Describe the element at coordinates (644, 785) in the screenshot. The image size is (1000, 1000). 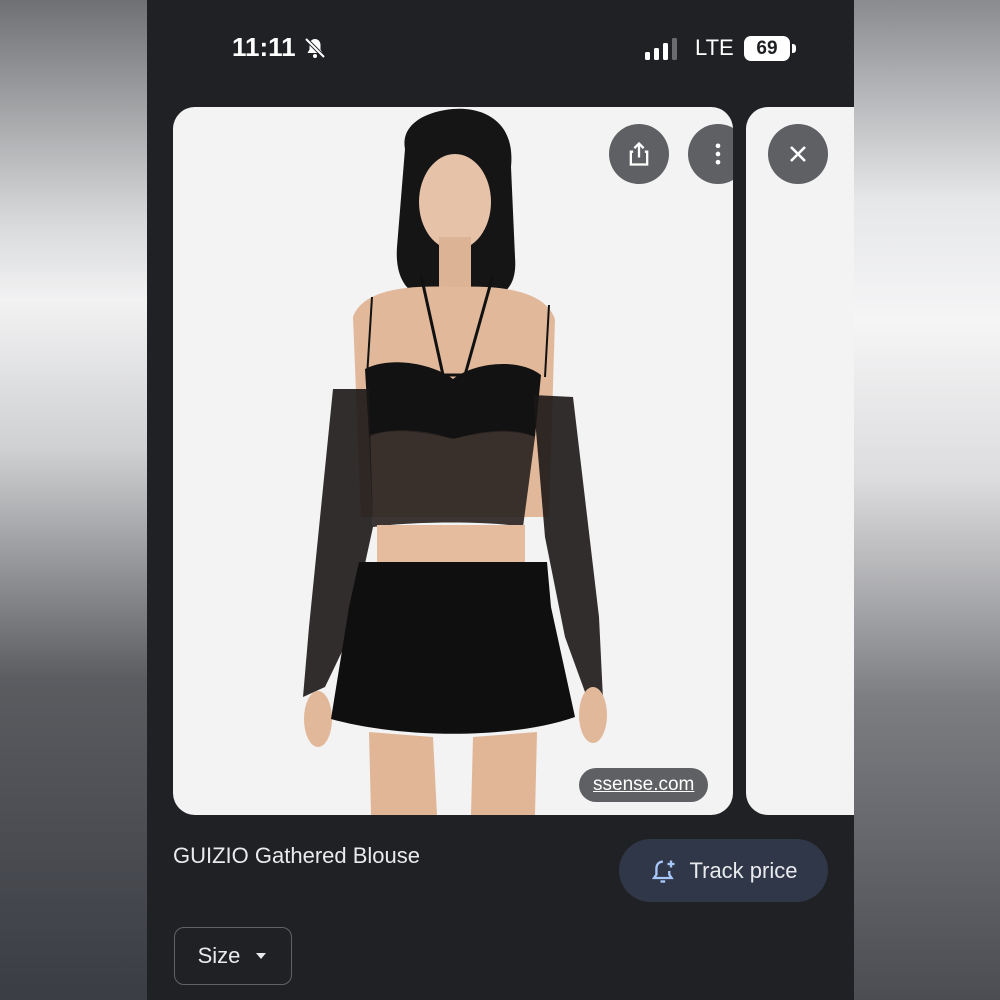
I see `source-link: ssense.com` at that location.